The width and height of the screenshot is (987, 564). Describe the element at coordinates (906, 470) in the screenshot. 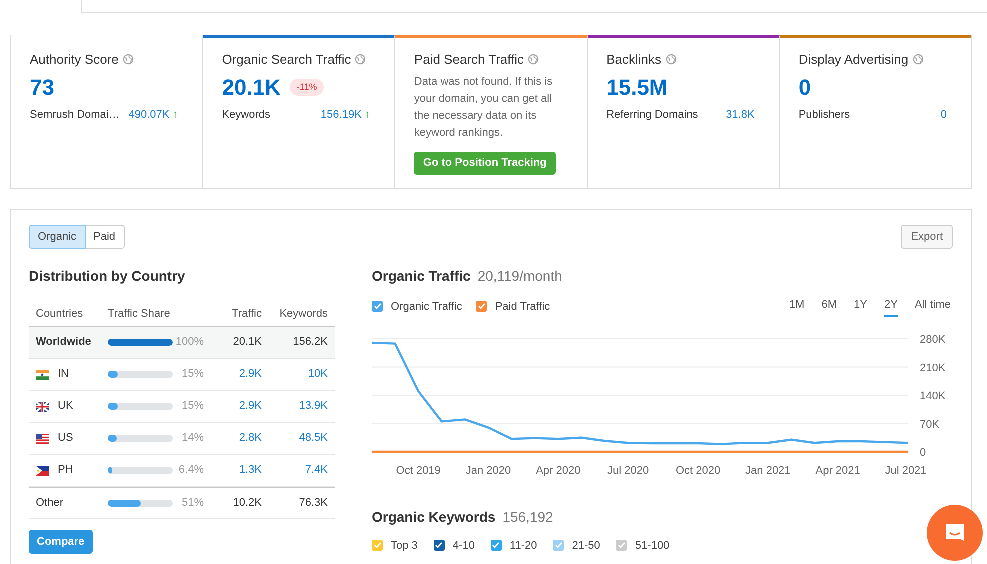

I see `x-axis-label: Jul 2021` at that location.